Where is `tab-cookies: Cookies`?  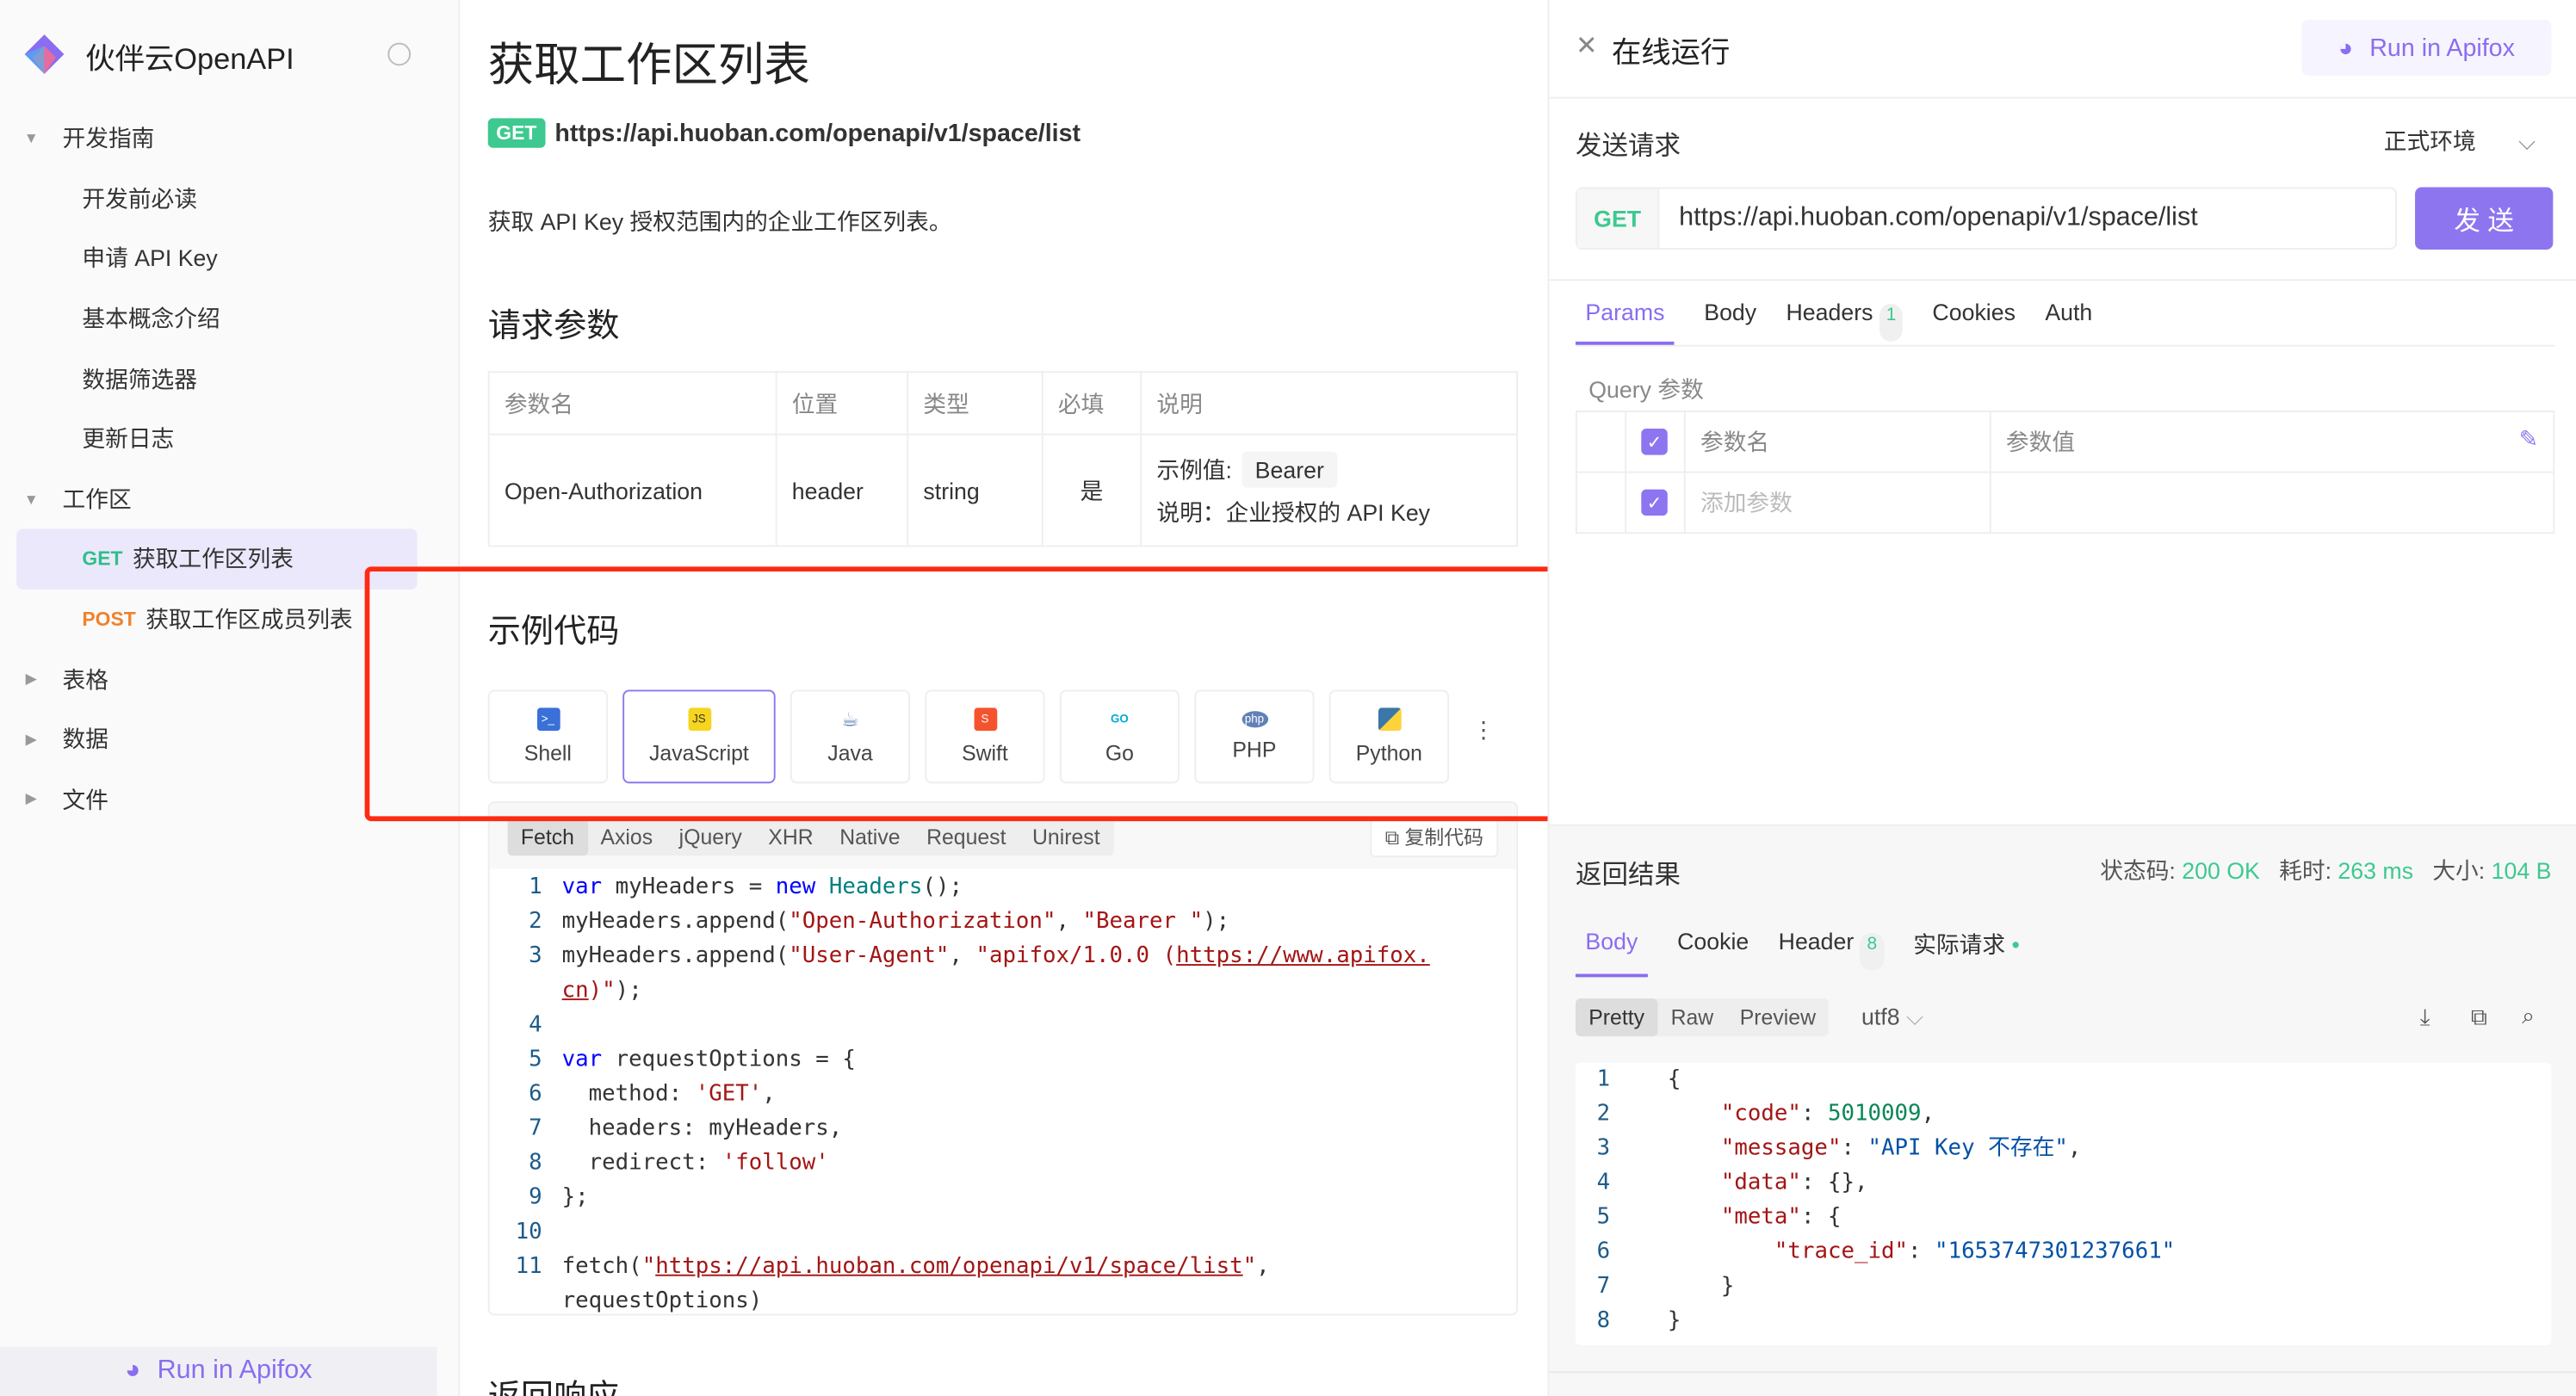
tab-cookies: Cookies is located at coordinates (1974, 321).